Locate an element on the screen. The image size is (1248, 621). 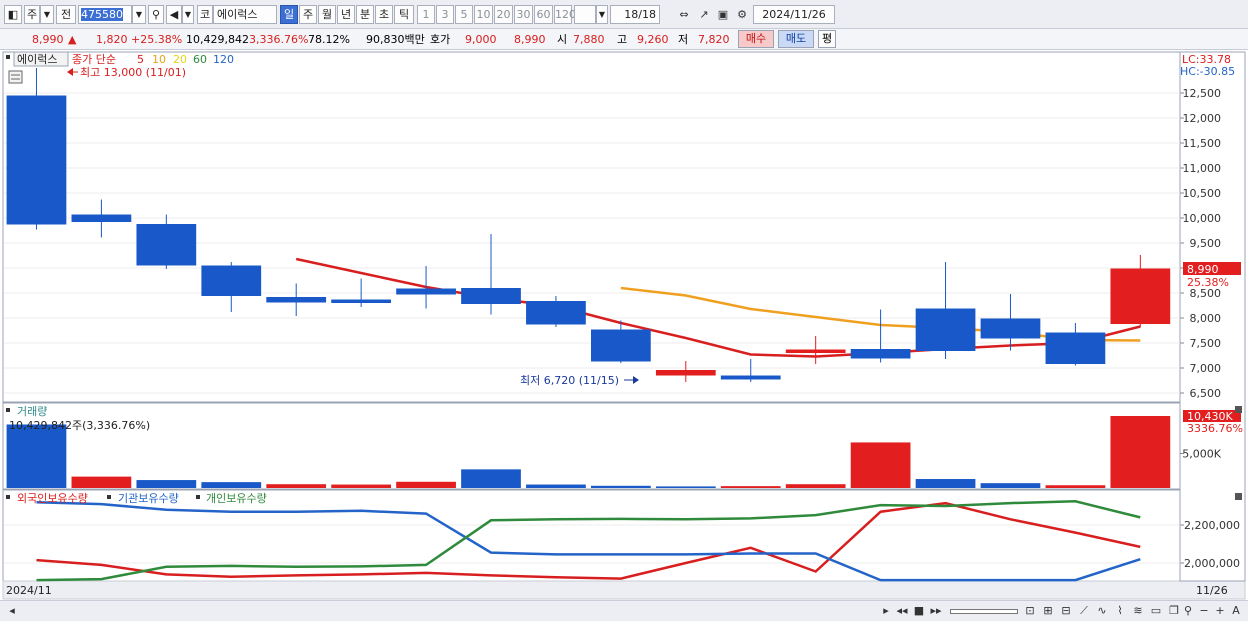
volume-pane-close-icon is located at coordinates (1238, 409).